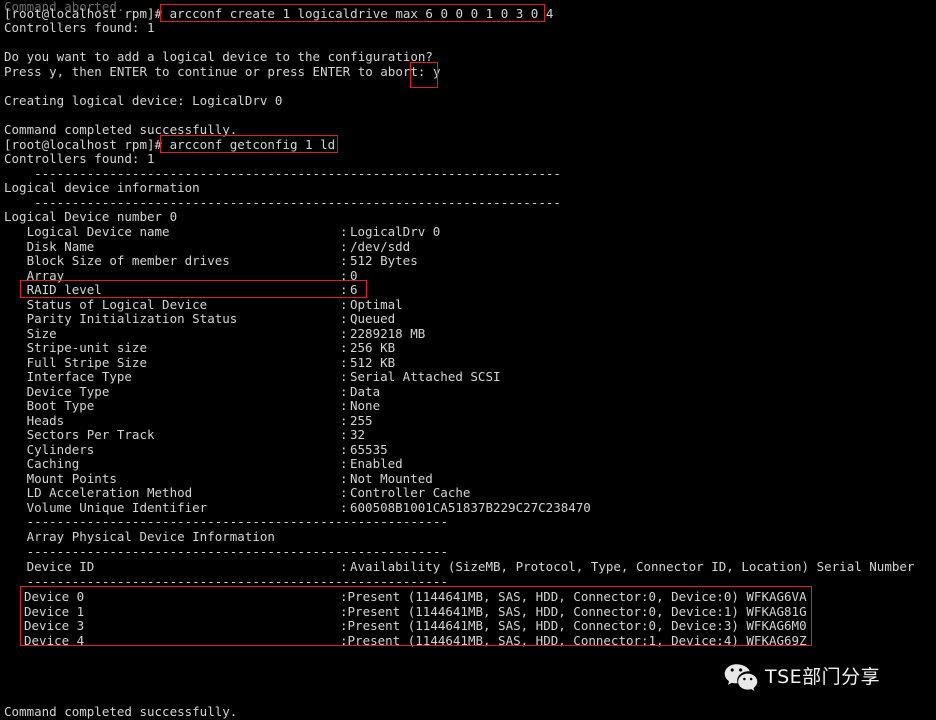 This screenshot has height=720, width=936. Describe the element at coordinates (365, 405) in the screenshot. I see `property-value: None` at that location.